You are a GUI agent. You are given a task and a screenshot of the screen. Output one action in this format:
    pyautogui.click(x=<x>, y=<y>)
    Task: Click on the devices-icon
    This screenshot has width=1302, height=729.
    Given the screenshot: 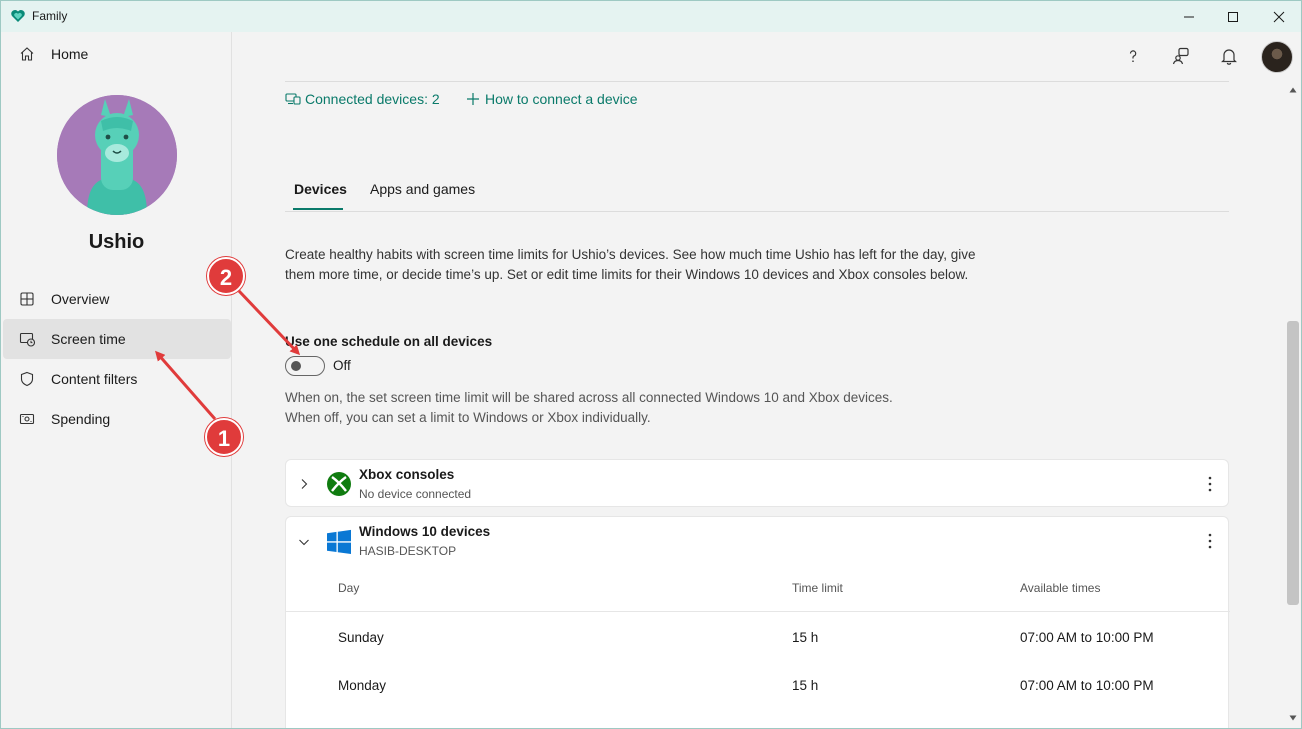 What is the action you would take?
    pyautogui.click(x=293, y=99)
    